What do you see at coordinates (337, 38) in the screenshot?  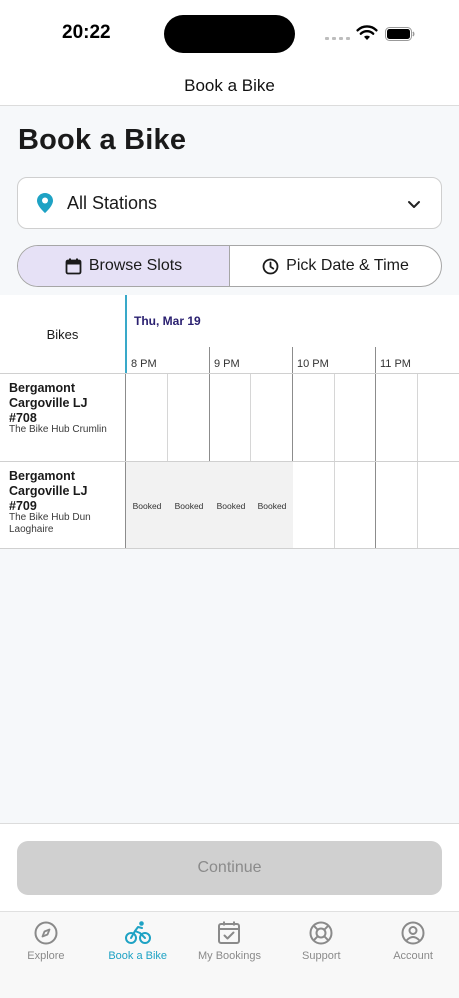 I see `signal-icon` at bounding box center [337, 38].